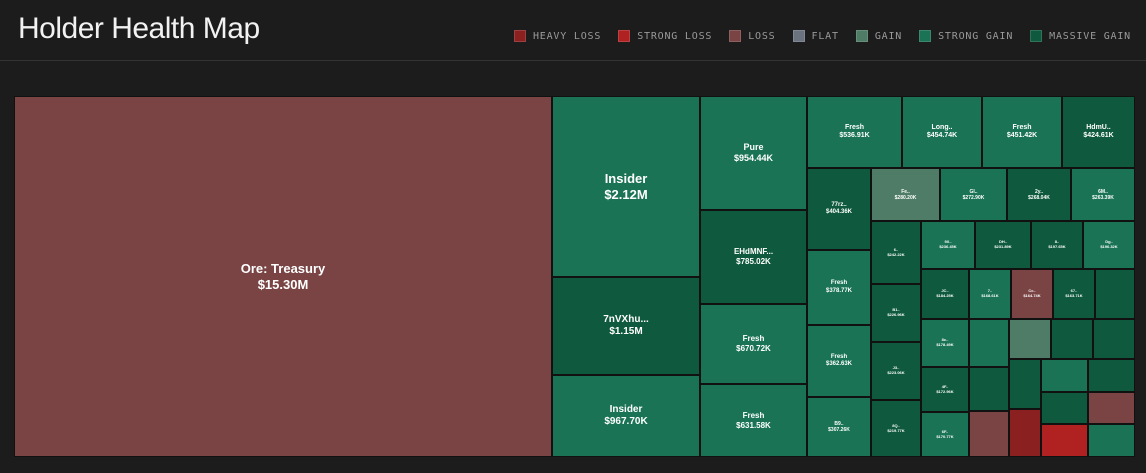 This screenshot has height=473, width=1146. I want to click on legend-label: GAIN, so click(888, 36).